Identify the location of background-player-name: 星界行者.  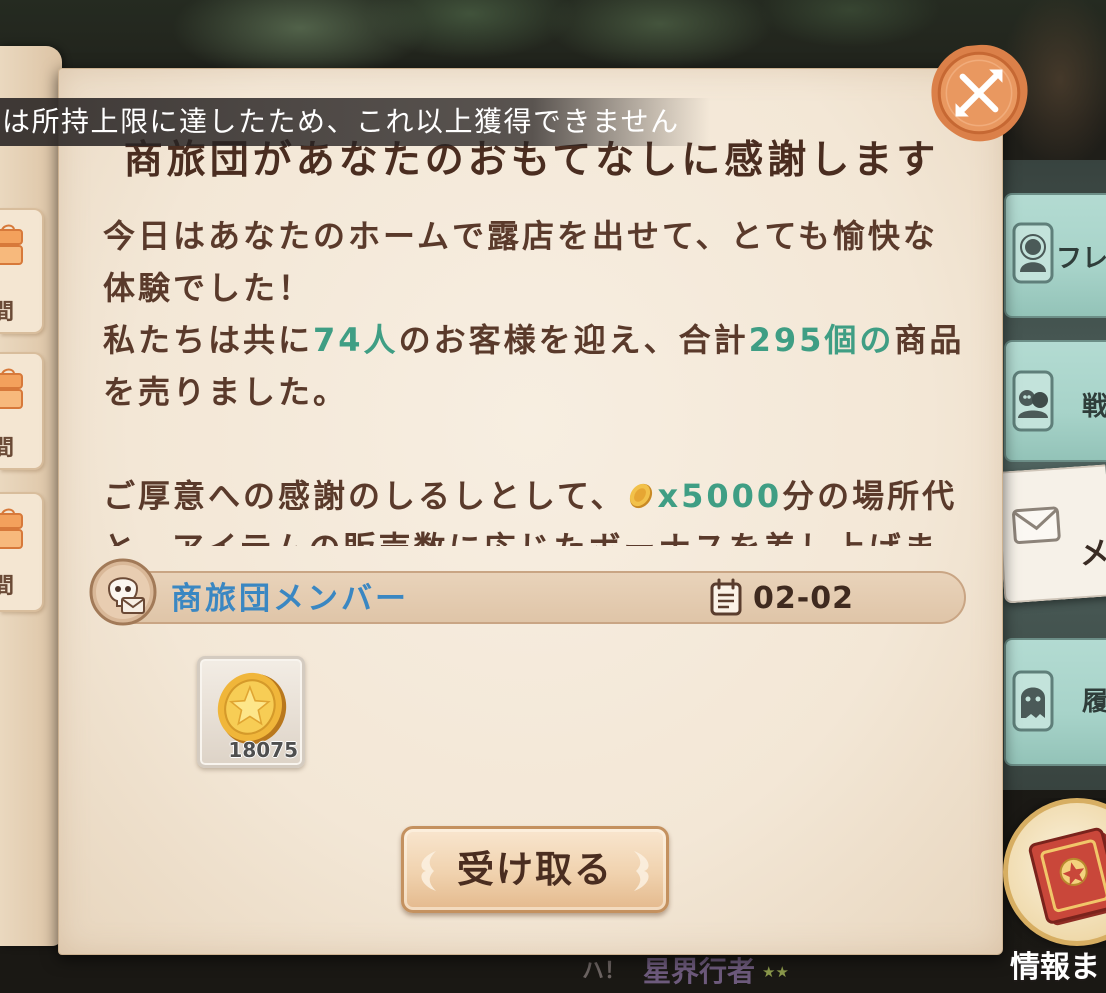
(699, 971).